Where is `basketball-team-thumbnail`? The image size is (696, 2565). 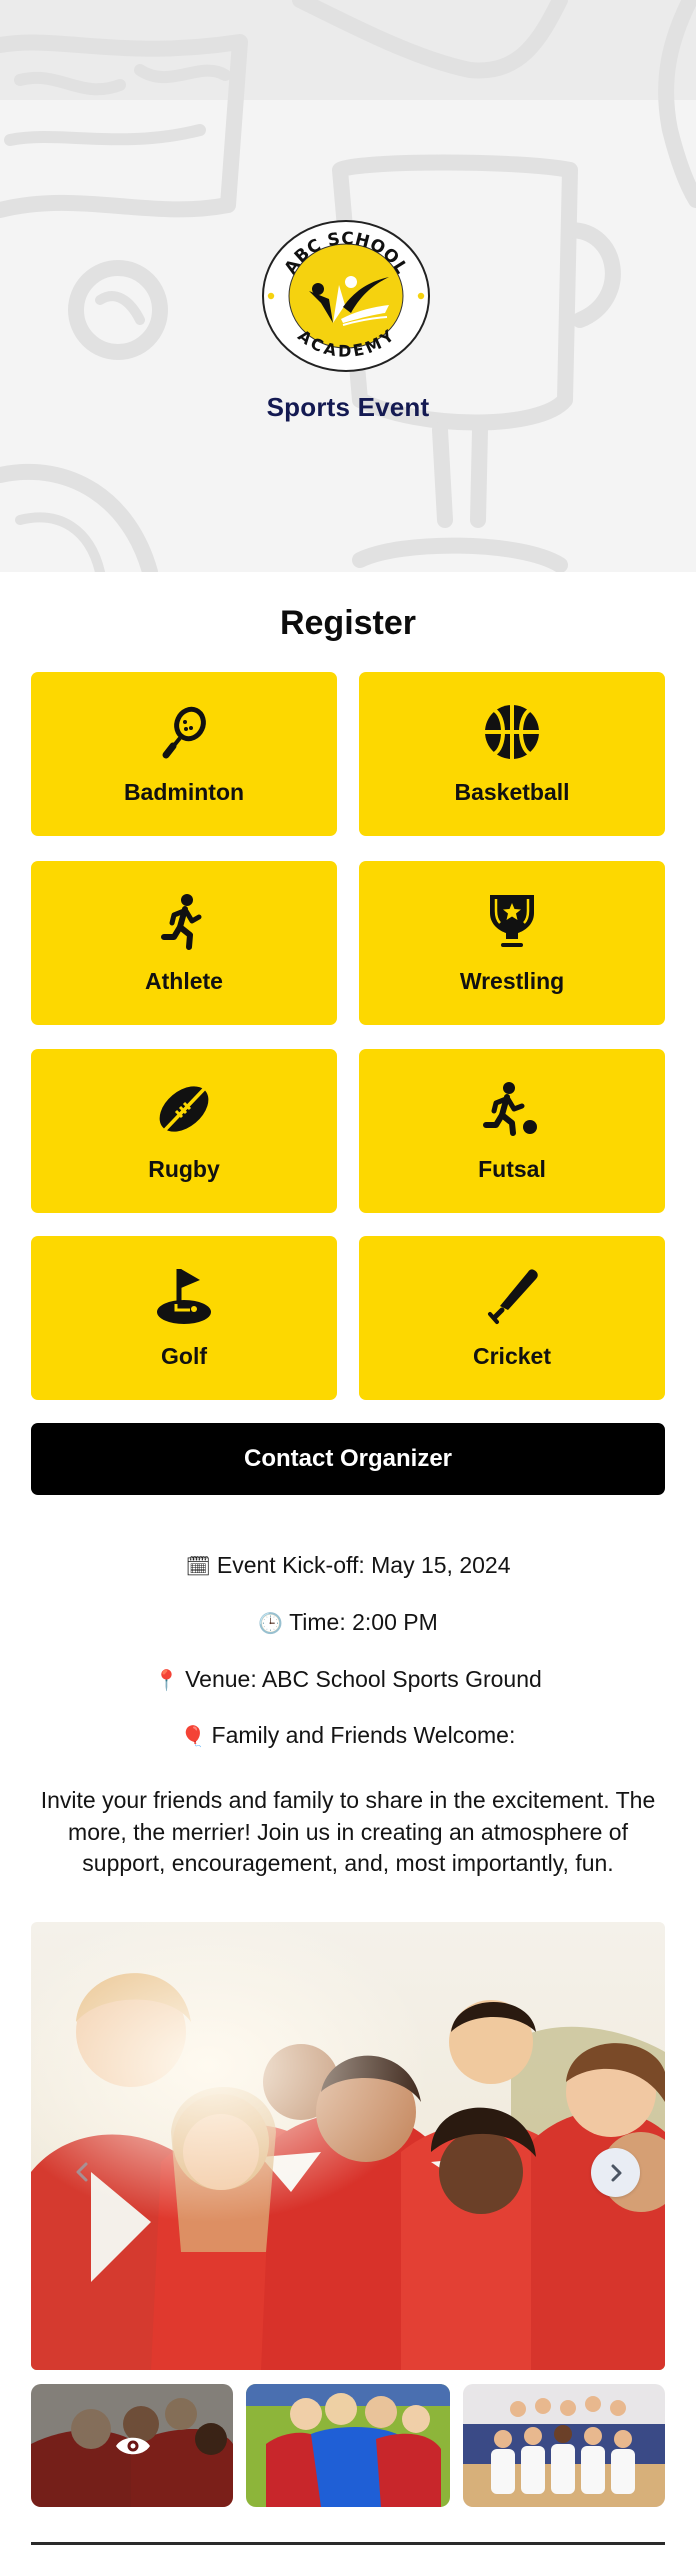
basketball-team-thumbnail is located at coordinates (564, 2445).